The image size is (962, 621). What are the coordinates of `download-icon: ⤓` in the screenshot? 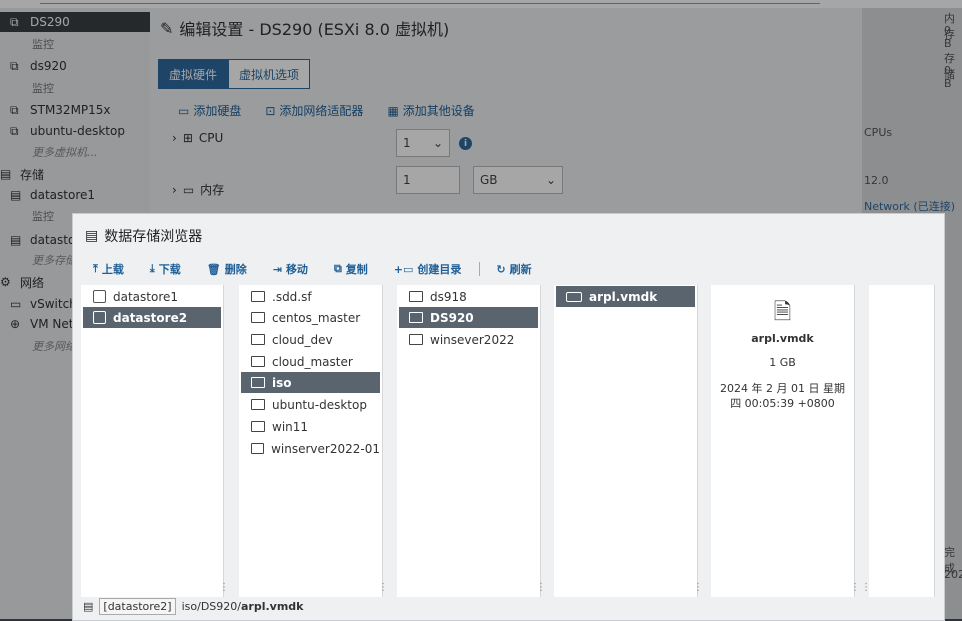 It's located at (152, 268).